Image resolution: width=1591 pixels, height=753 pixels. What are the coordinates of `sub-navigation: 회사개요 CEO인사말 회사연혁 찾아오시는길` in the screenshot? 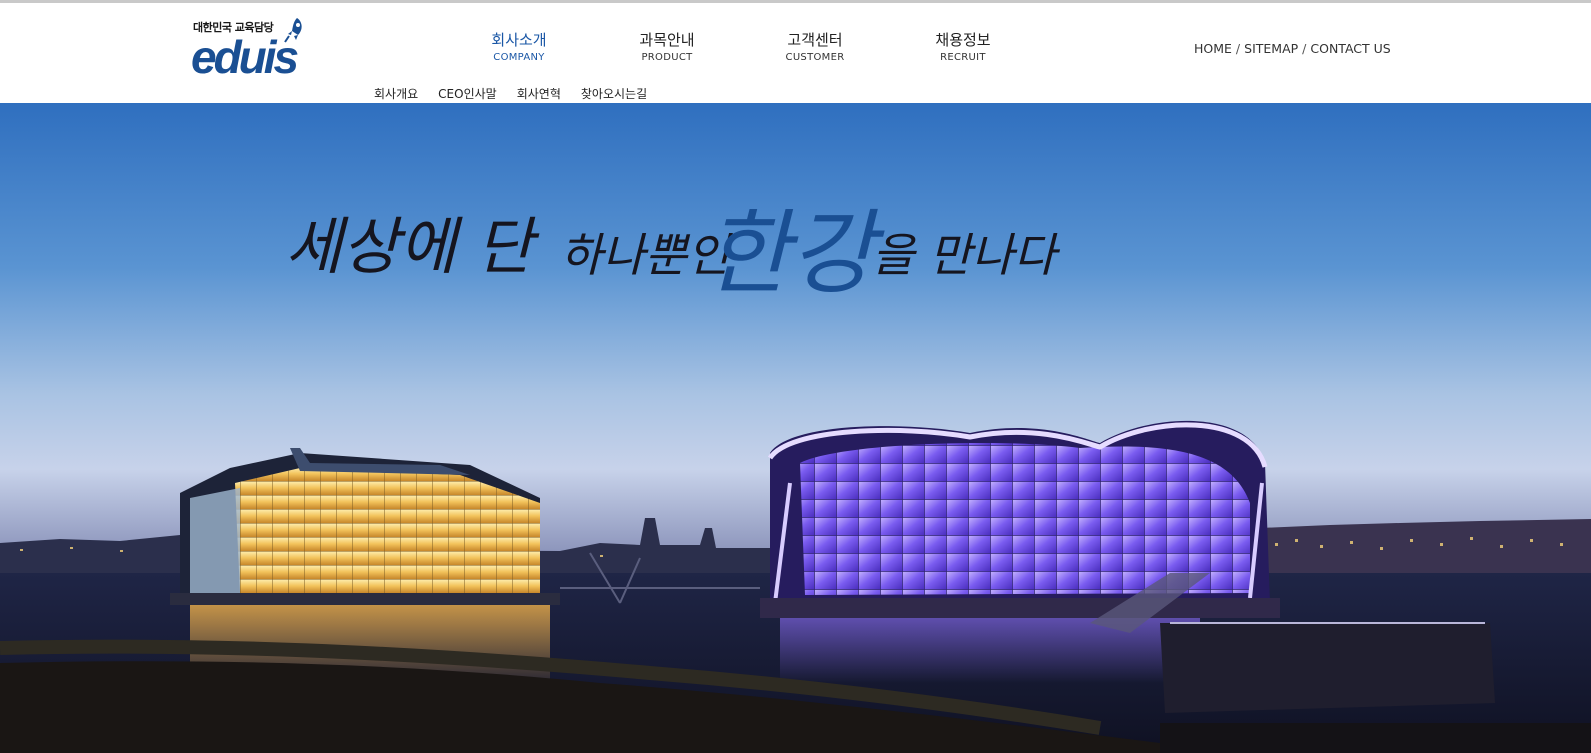 It's located at (520, 93).